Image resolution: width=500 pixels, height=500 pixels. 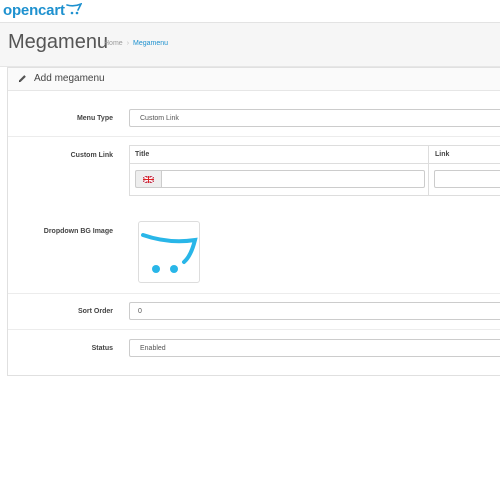 I want to click on breadcrumb: Home › Megamenu, so click(x=136, y=43).